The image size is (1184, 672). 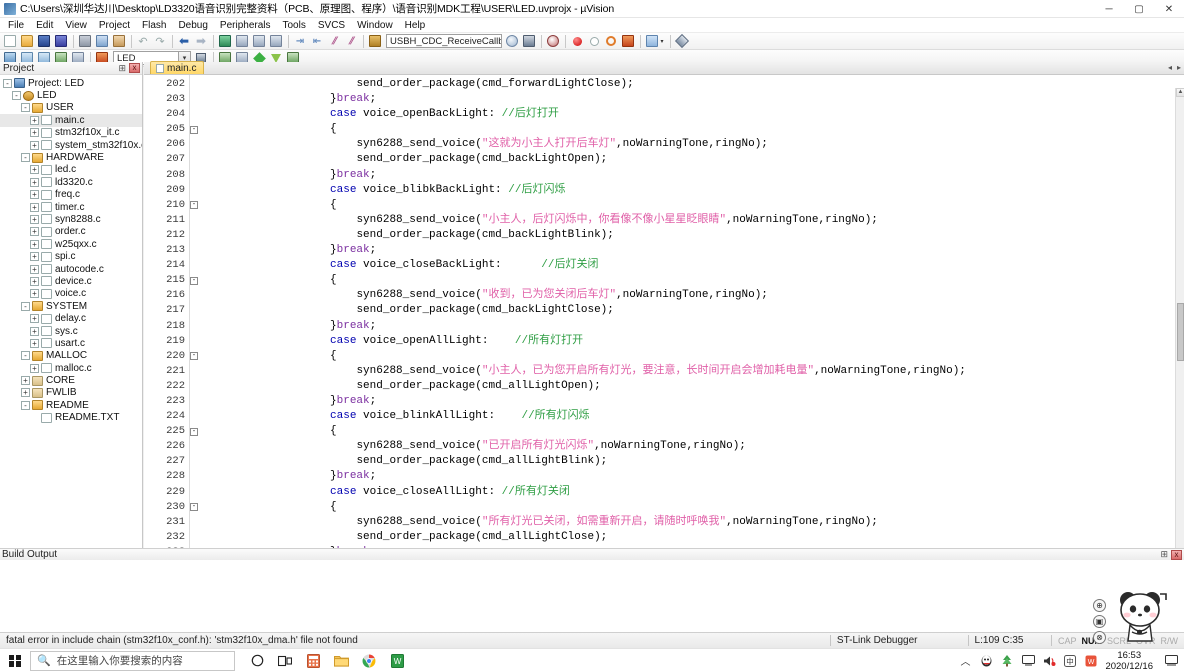 What do you see at coordinates (691, 416) in the screenshot?
I see `code-line: case voice_blinkAllLight: //所有灯闪烁` at bounding box center [691, 416].